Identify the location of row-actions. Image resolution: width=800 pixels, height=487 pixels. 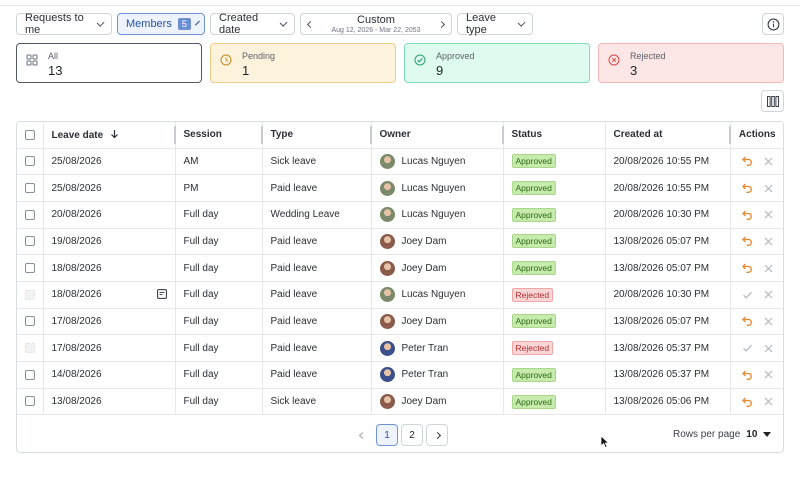
(758, 188).